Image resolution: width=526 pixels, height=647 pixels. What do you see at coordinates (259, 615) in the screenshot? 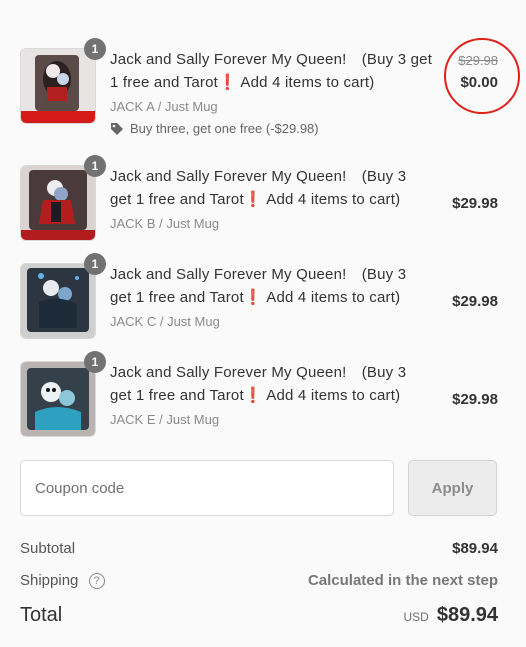
I see `total-row: Total USD $89.94` at bounding box center [259, 615].